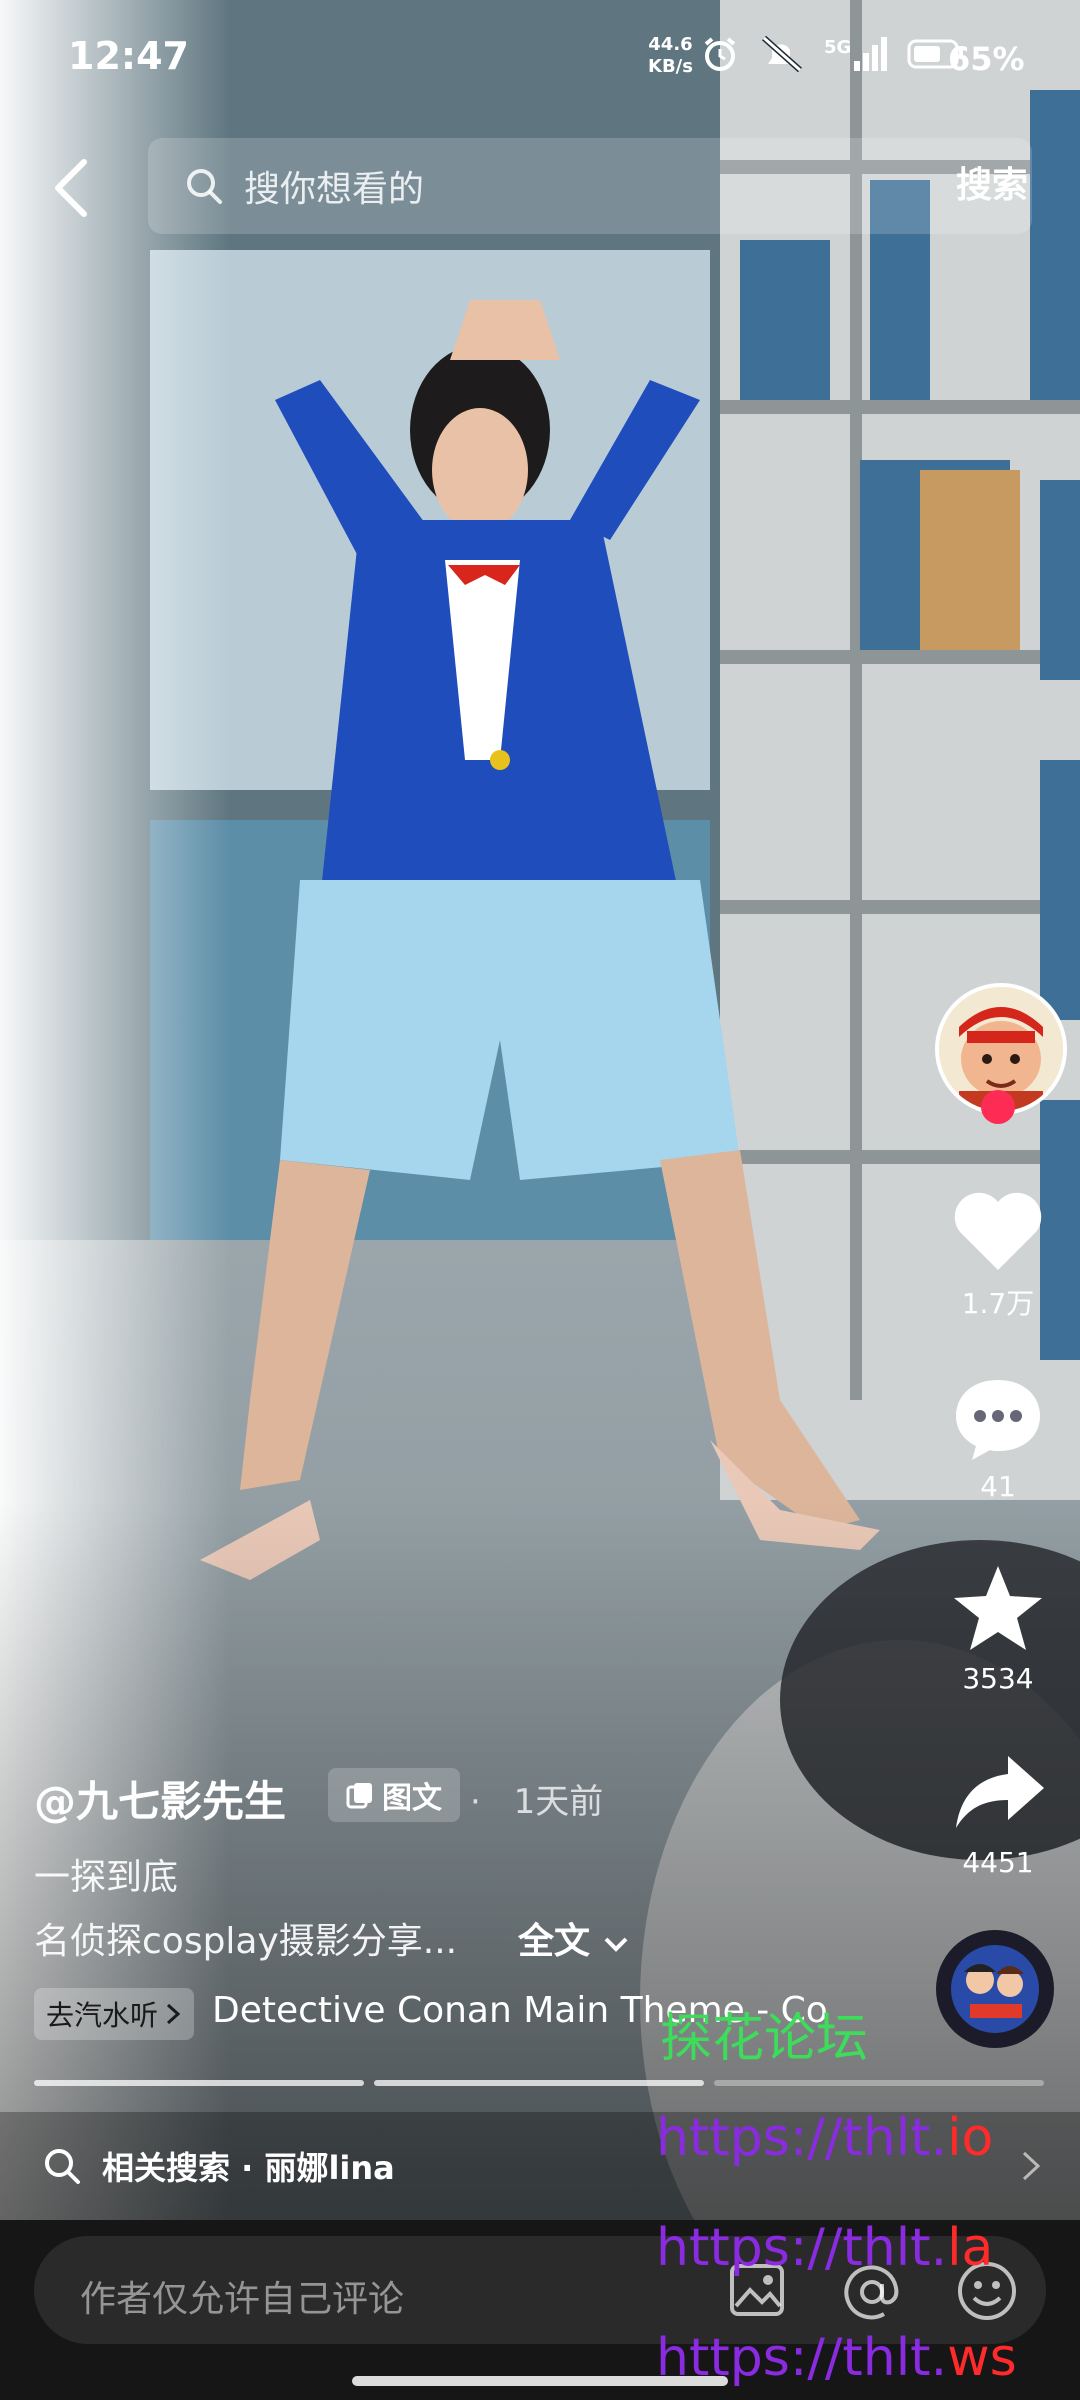 This screenshot has width=1080, height=2400. I want to click on comment-placeholder: 作者仅允许自己评论, so click(242, 2299).